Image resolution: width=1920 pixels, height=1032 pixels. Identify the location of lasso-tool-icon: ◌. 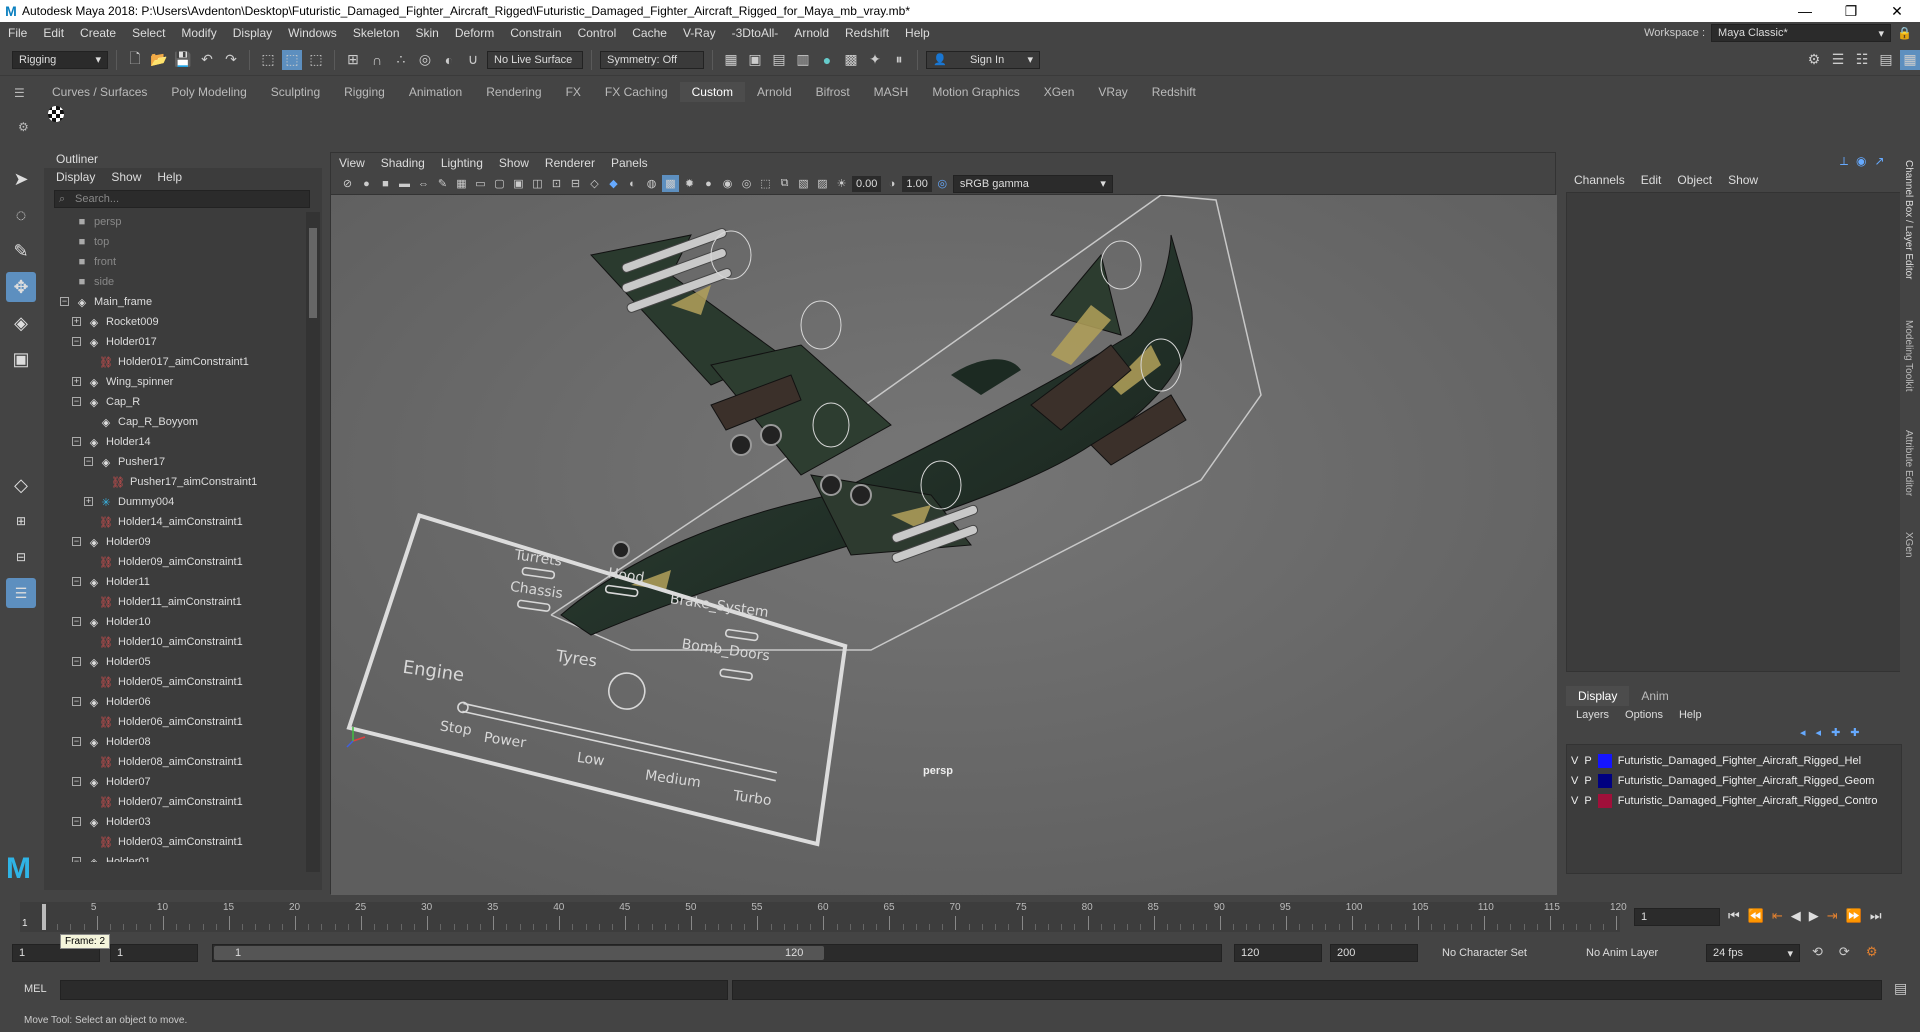
(21, 215).